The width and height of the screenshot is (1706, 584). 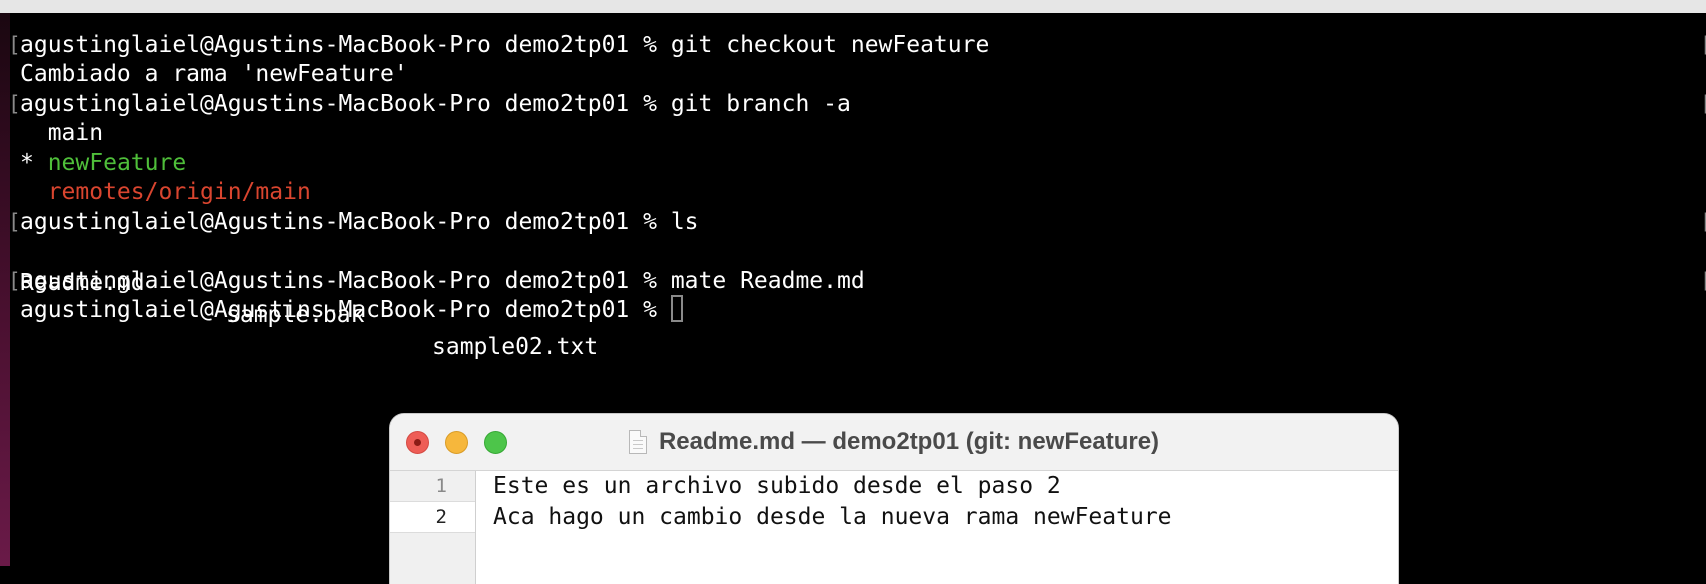 What do you see at coordinates (684, 222) in the screenshot?
I see `command-text: ls` at bounding box center [684, 222].